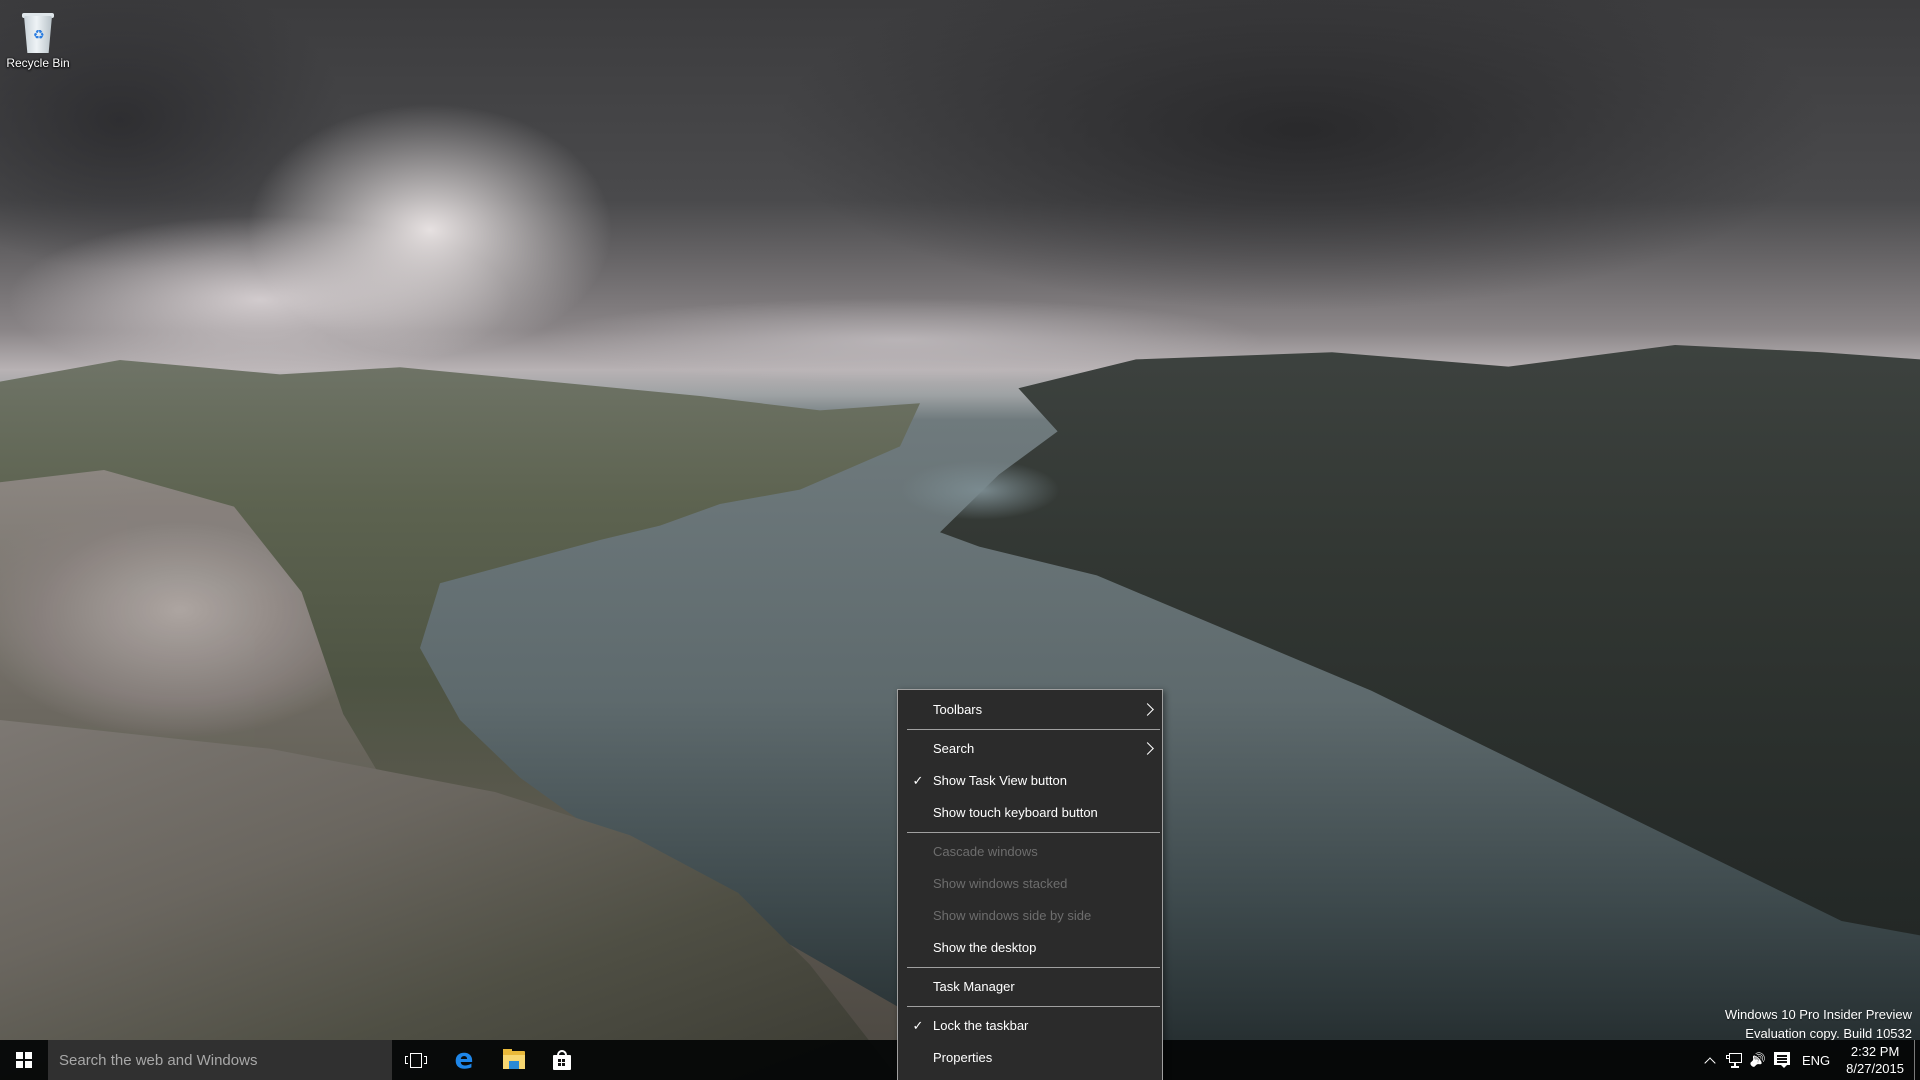 The width and height of the screenshot is (1920, 1080). I want to click on edge-icon: e, so click(464, 1058).